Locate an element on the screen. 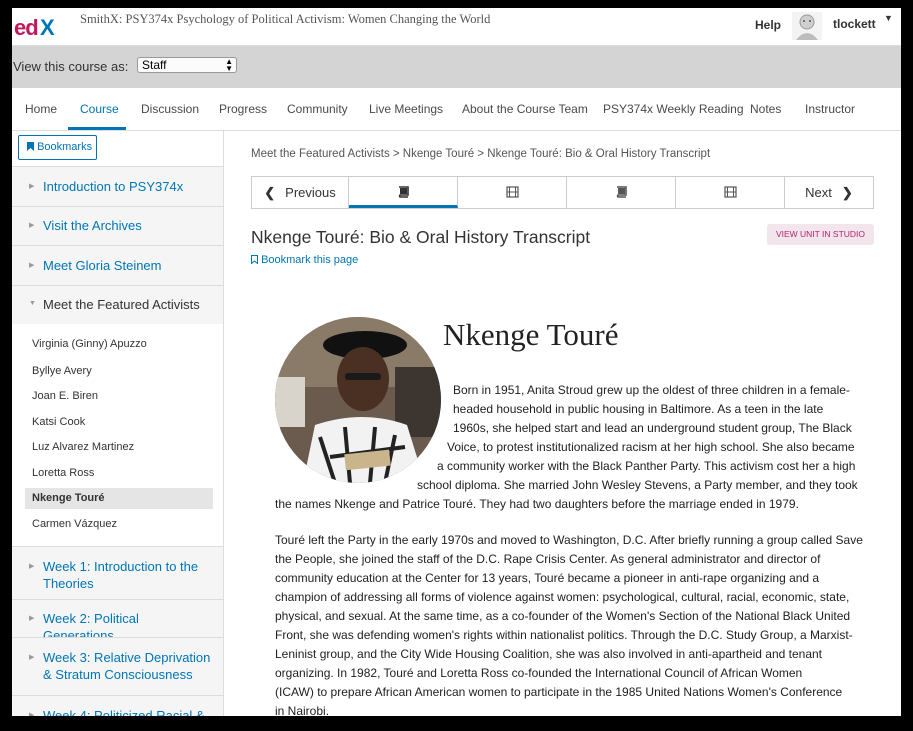  sidebar-subsection: Virginia (Ginny) Apuzzo is located at coordinates (119, 344).